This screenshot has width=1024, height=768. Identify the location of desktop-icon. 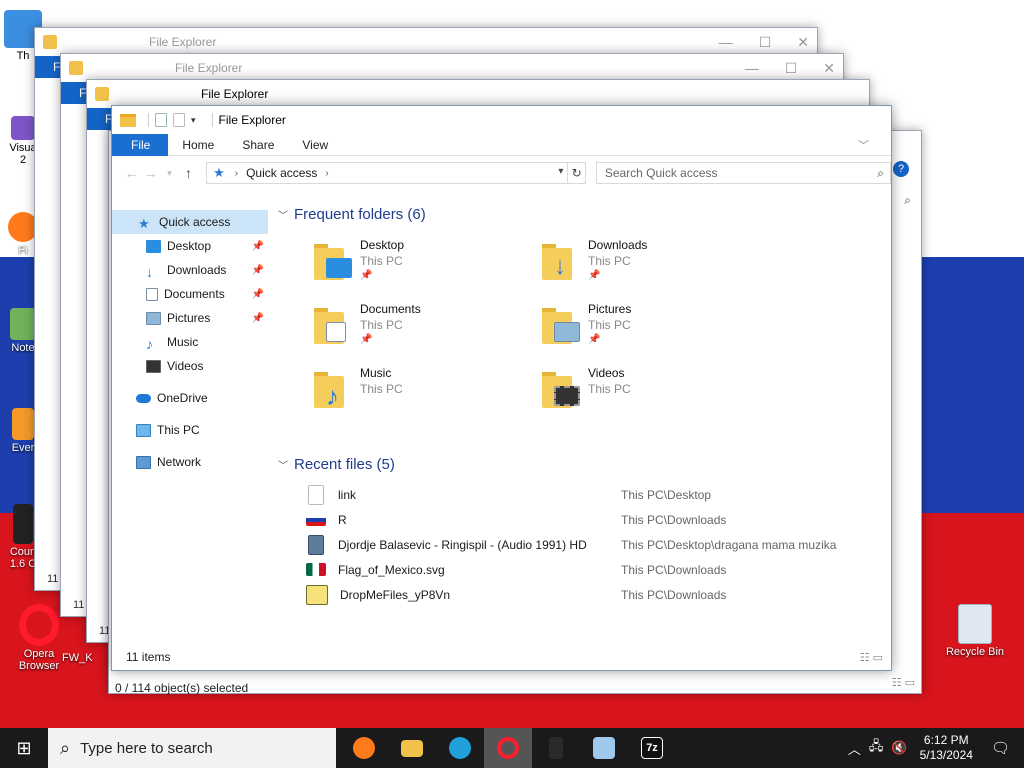
(153, 246).